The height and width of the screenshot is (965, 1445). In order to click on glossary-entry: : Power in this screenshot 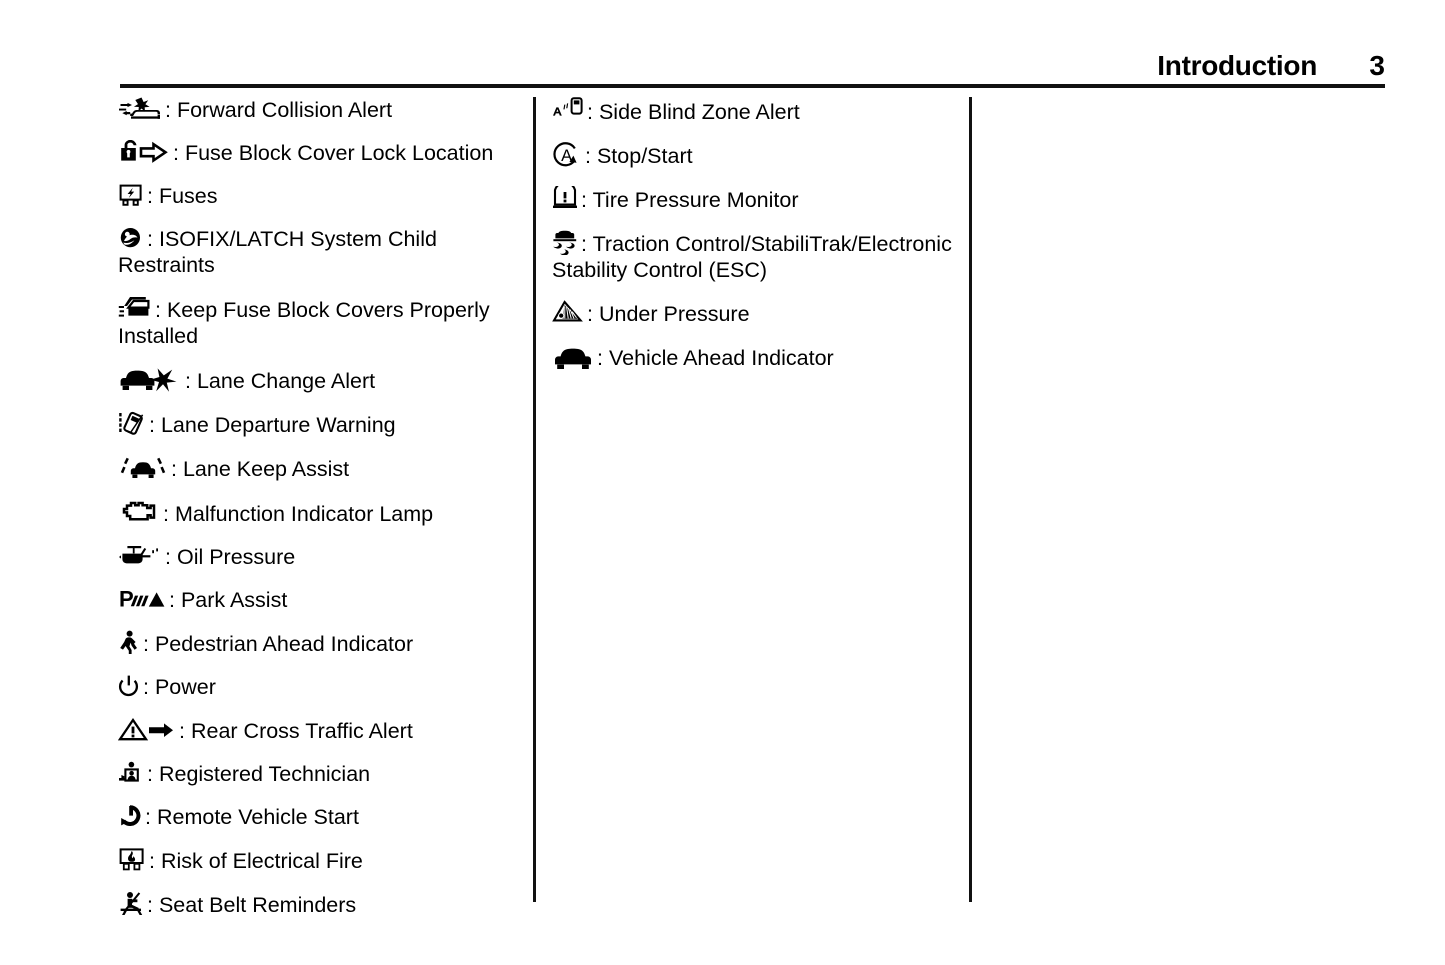, I will do `click(318, 687)`.